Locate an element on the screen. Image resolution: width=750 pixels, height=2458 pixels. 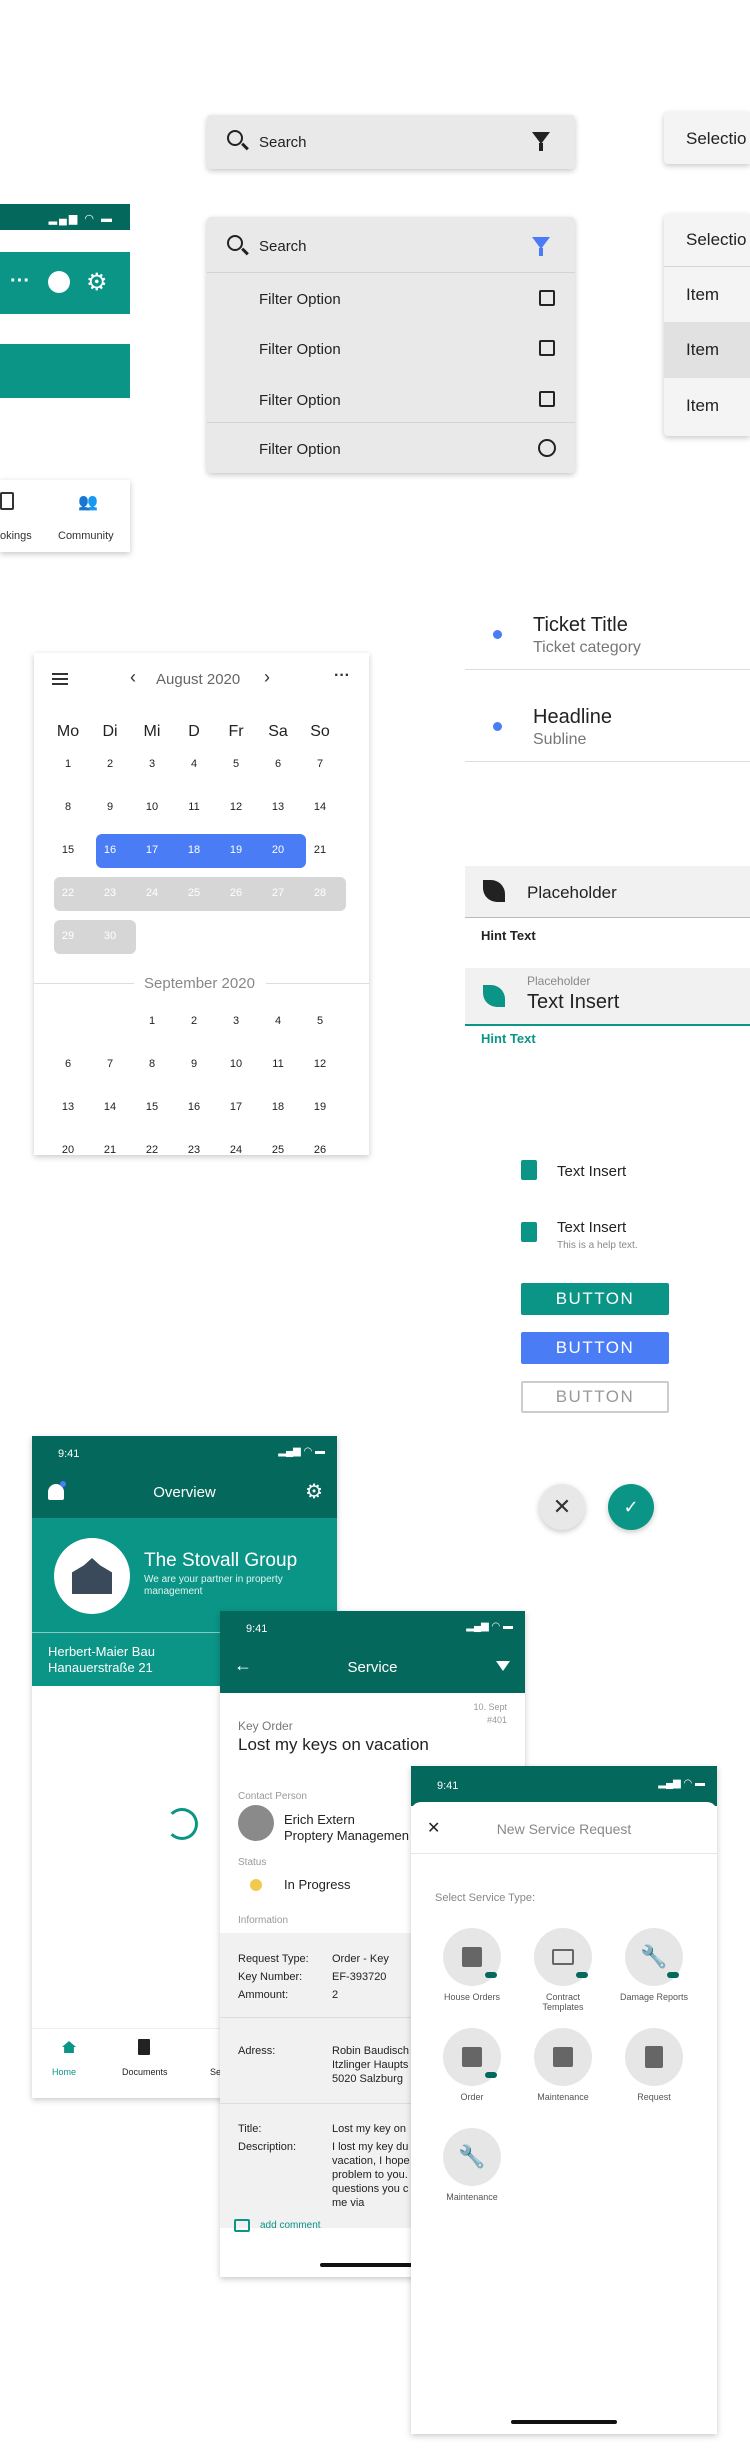
service-type-house-orders: House Orders is located at coordinates (472, 1965).